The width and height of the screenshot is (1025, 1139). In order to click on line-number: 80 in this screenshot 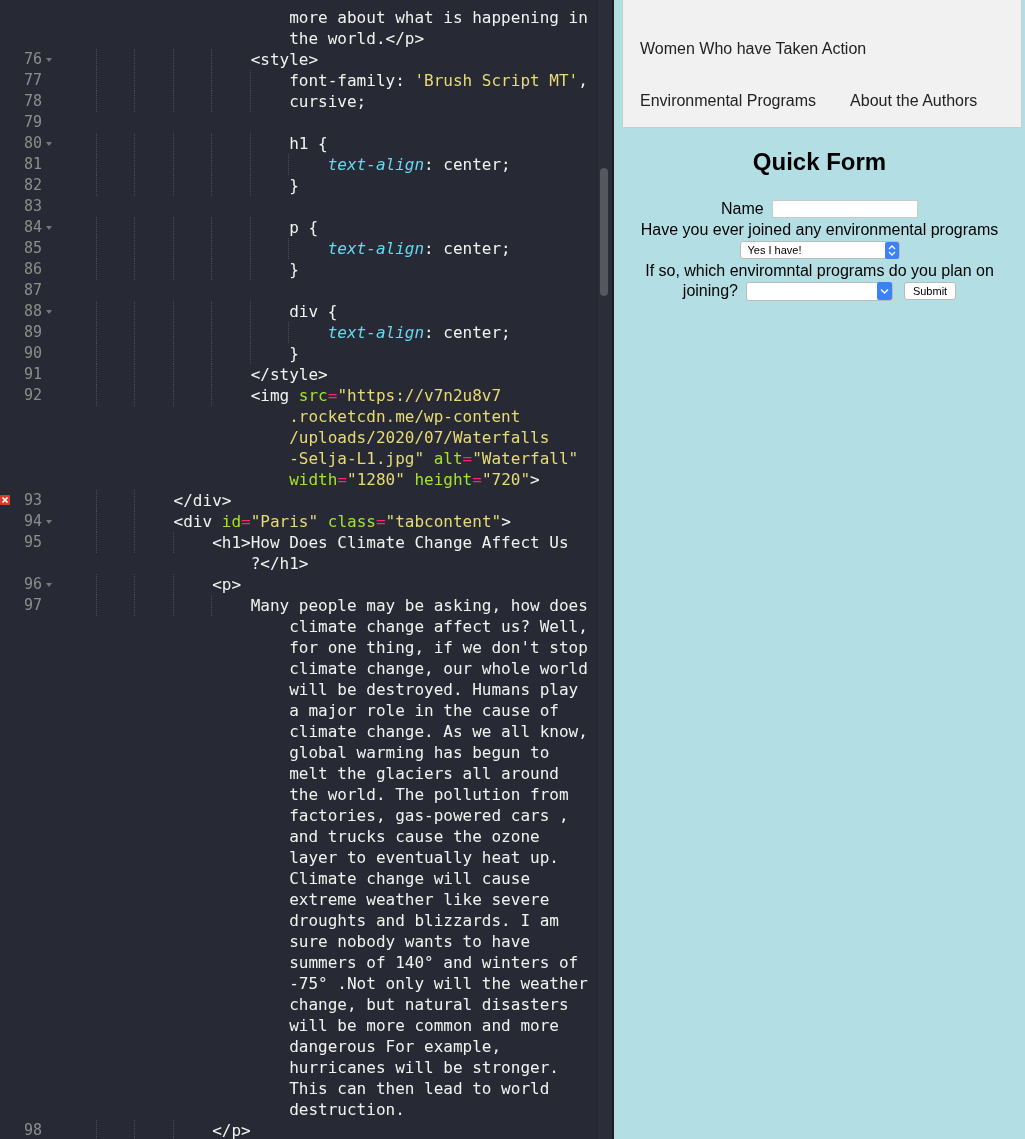, I will do `click(32, 143)`.